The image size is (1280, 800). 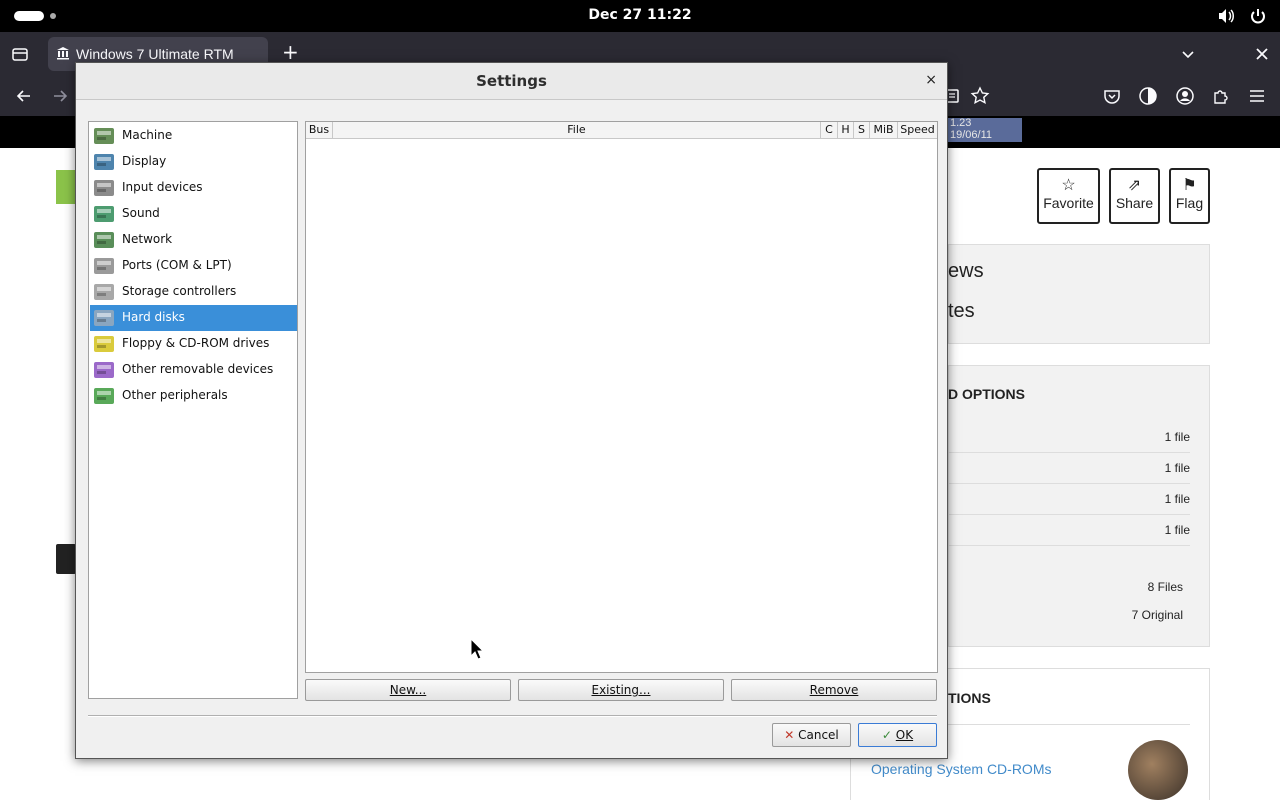 I want to click on bookmark-star-icon, so click(x=980, y=96).